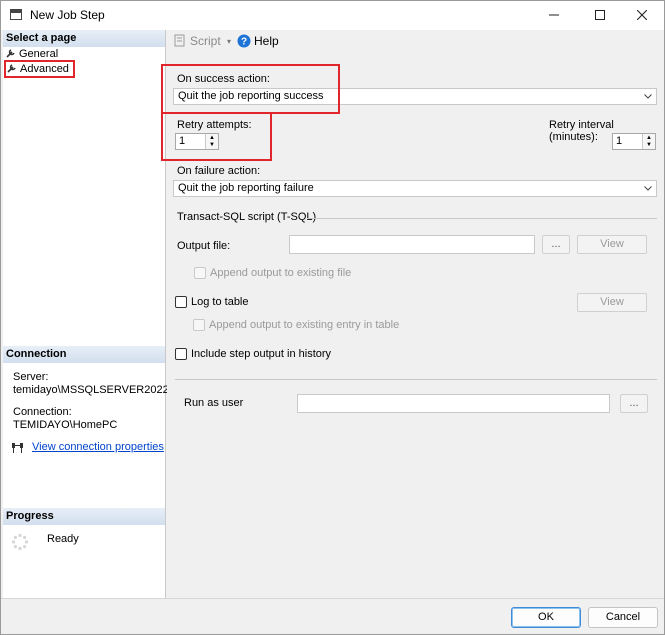 The width and height of the screenshot is (665, 635). I want to click on select-page-header: Select a page, so click(84, 38).